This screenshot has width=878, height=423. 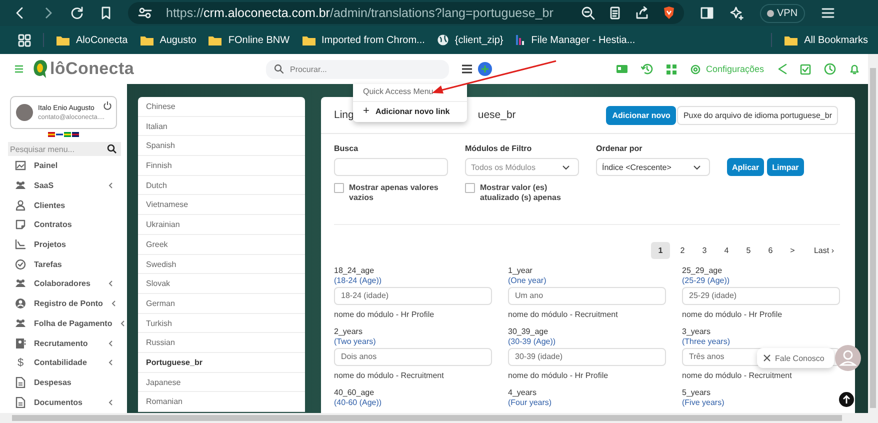 What do you see at coordinates (221, 402) in the screenshot?
I see `language-item: Romanian` at bounding box center [221, 402].